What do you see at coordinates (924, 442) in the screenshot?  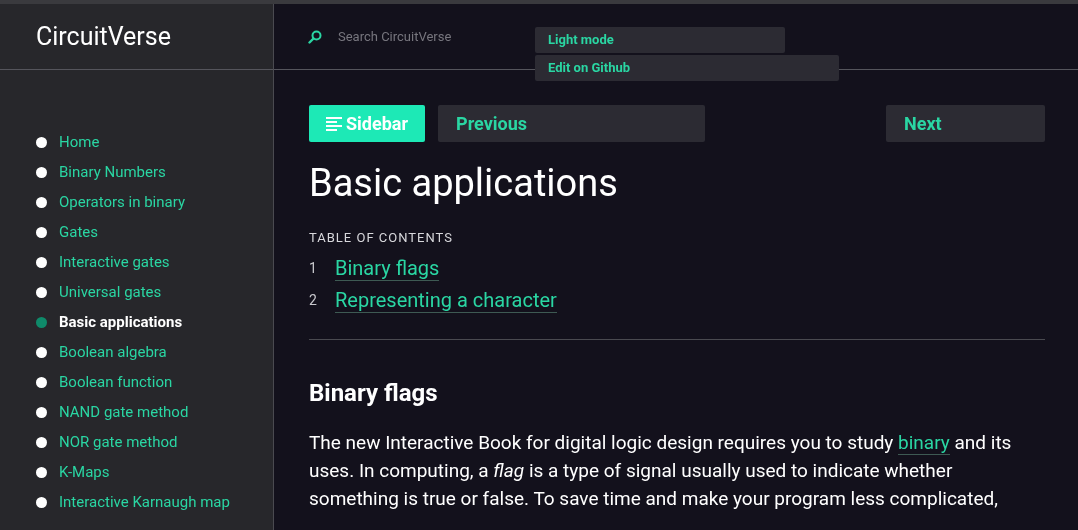 I see `binary-link: binary` at bounding box center [924, 442].